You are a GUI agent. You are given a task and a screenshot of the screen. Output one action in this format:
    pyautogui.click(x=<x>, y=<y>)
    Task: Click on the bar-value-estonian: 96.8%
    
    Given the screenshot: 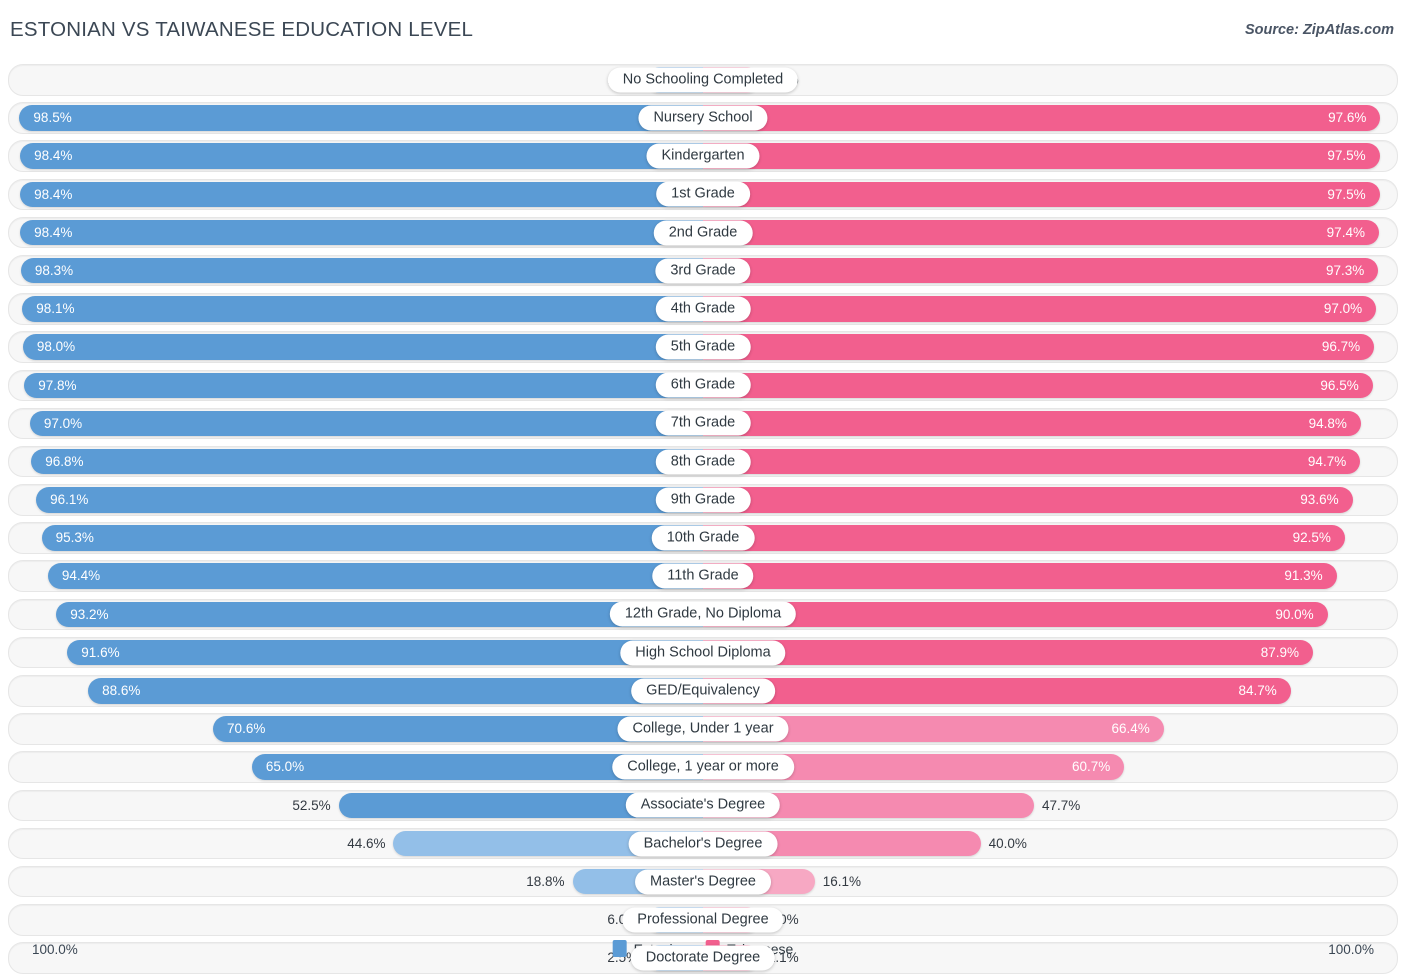 What is the action you would take?
    pyautogui.click(x=64, y=461)
    